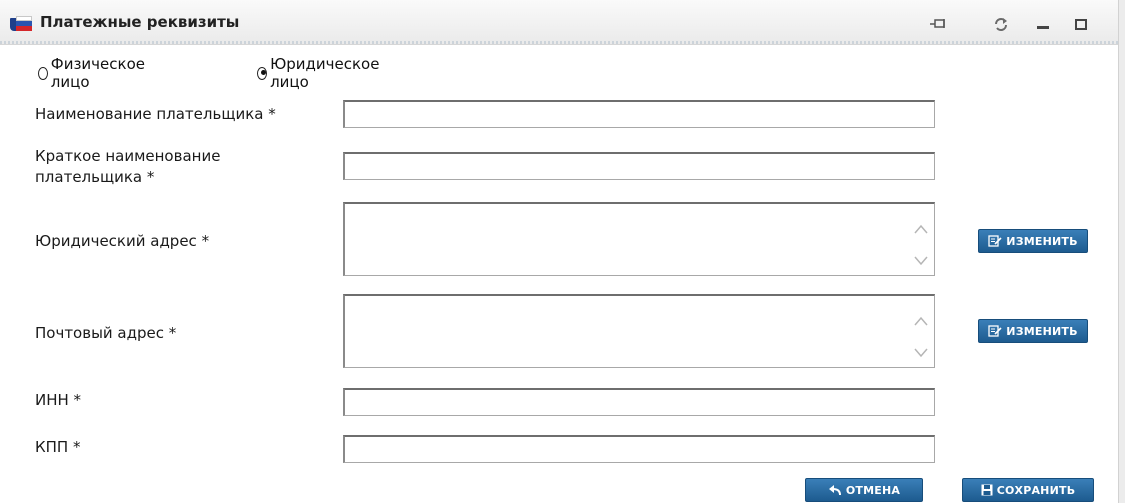 The width and height of the screenshot is (1125, 503). Describe the element at coordinates (639, 449) in the screenshot. I see `kpp-input` at that location.